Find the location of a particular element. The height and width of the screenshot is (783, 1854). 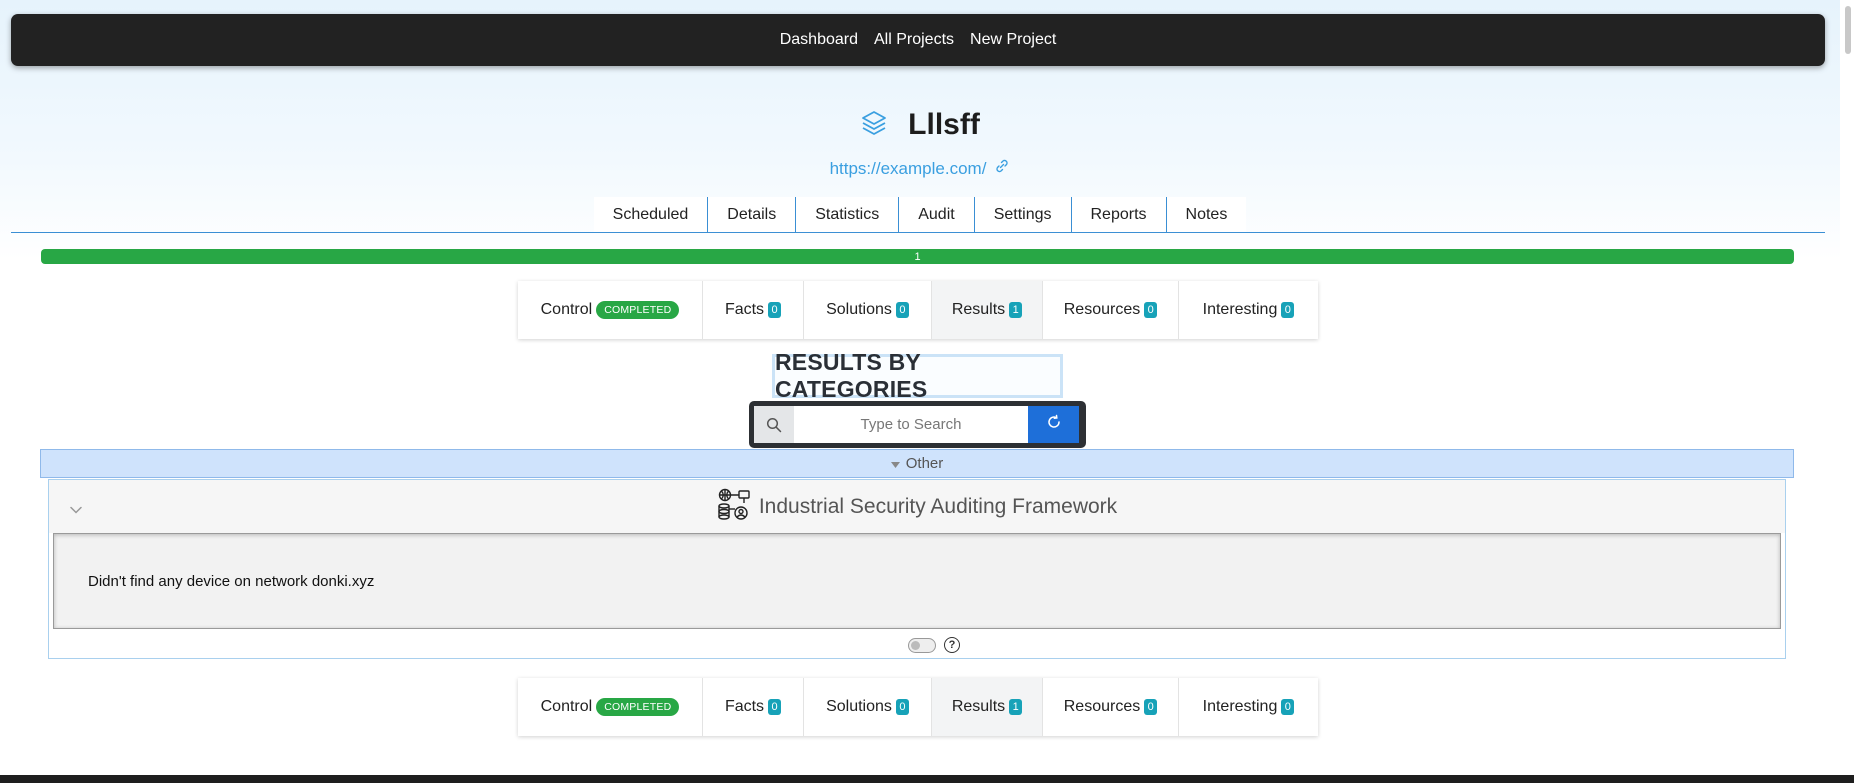

category-label: Other is located at coordinates (924, 463).